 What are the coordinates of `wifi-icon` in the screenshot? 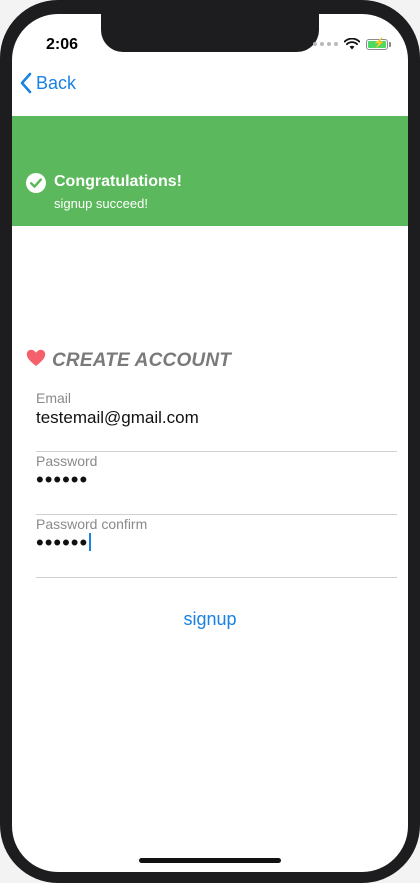 It's located at (352, 44).